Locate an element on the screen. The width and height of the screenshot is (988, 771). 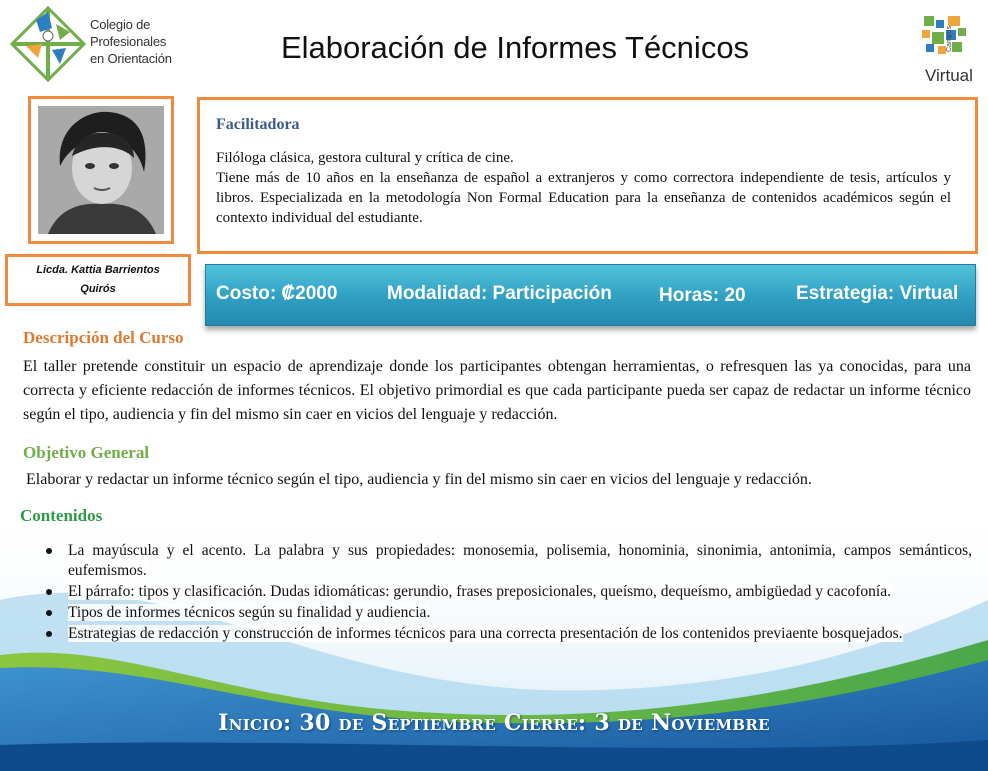
hours-label: Horas: 20 is located at coordinates (702, 295).